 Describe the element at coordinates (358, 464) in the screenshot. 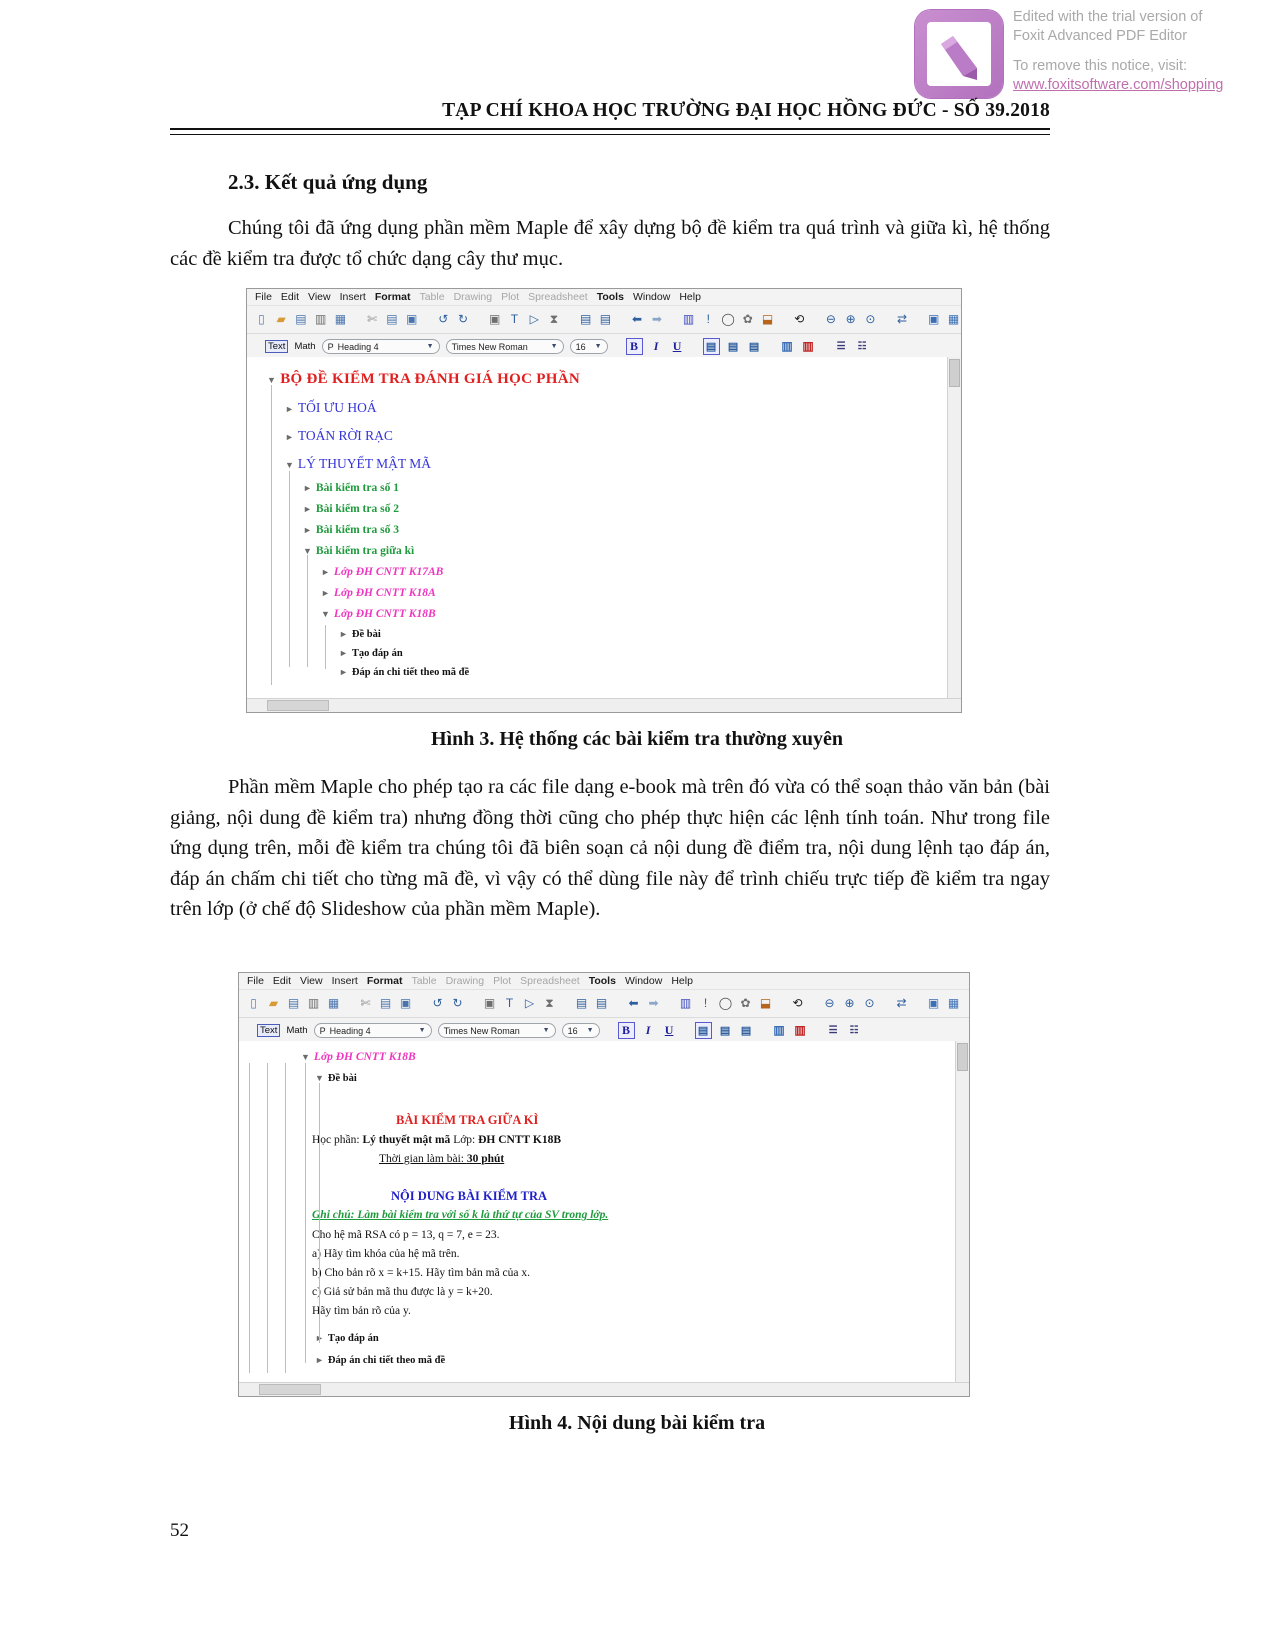

I see `tree-item: ▼ LÝ THUYẾT MẬT MÃ` at that location.